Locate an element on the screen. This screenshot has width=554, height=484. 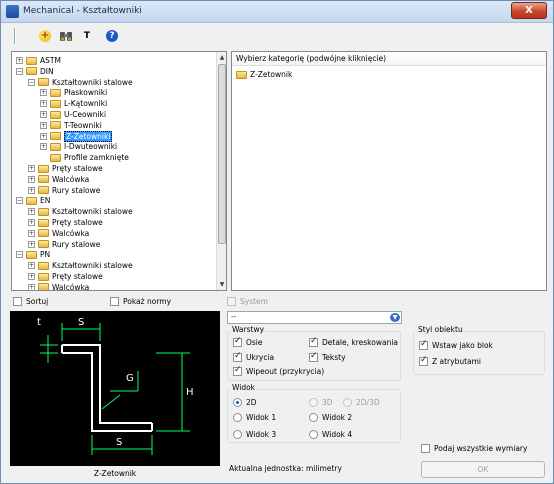
scroll-up-icon: ▲ is located at coordinates (222, 57).